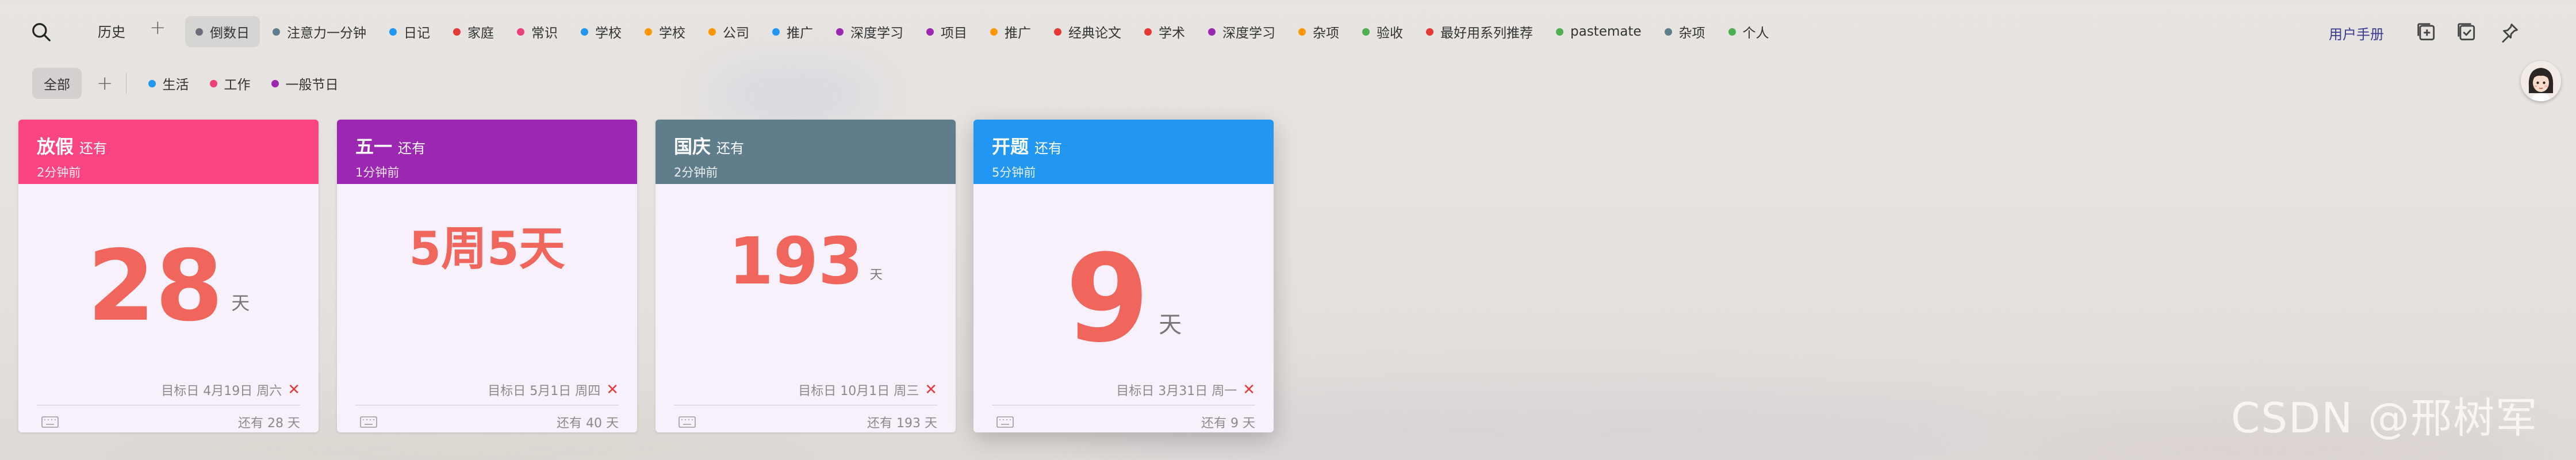 The image size is (2576, 460). What do you see at coordinates (1014, 172) in the screenshot?
I see `card-updated-time: 5分钟前` at bounding box center [1014, 172].